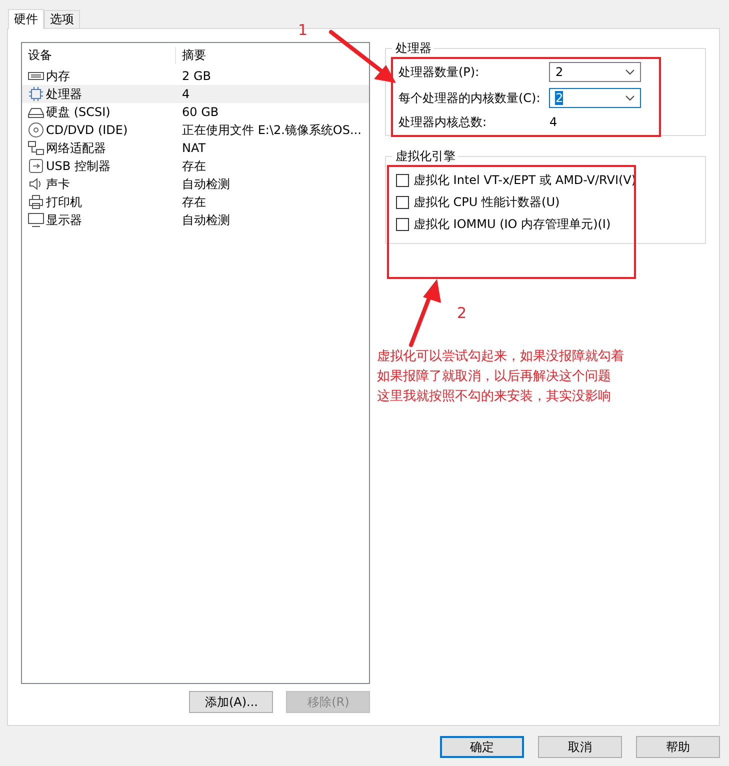  I want to click on device-name: 处理器, so click(64, 94).